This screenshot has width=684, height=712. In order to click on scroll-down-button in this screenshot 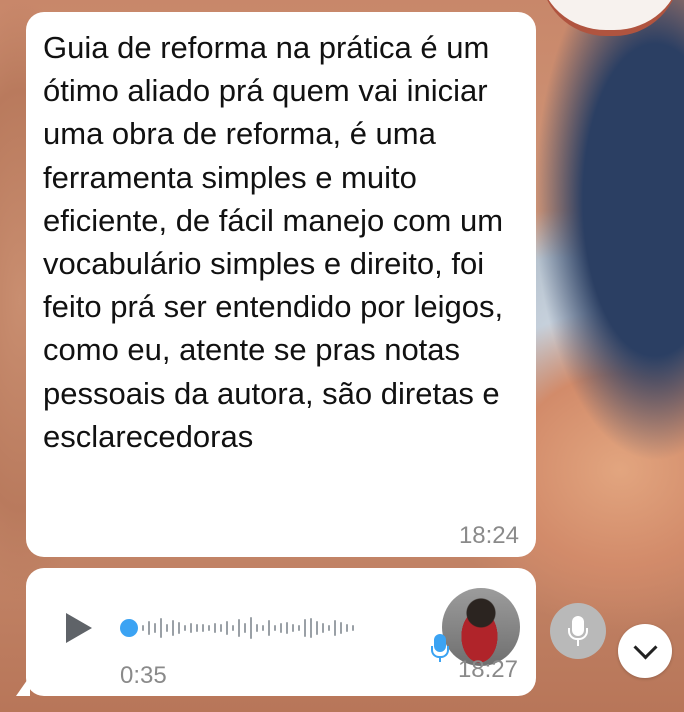, I will do `click(645, 651)`.